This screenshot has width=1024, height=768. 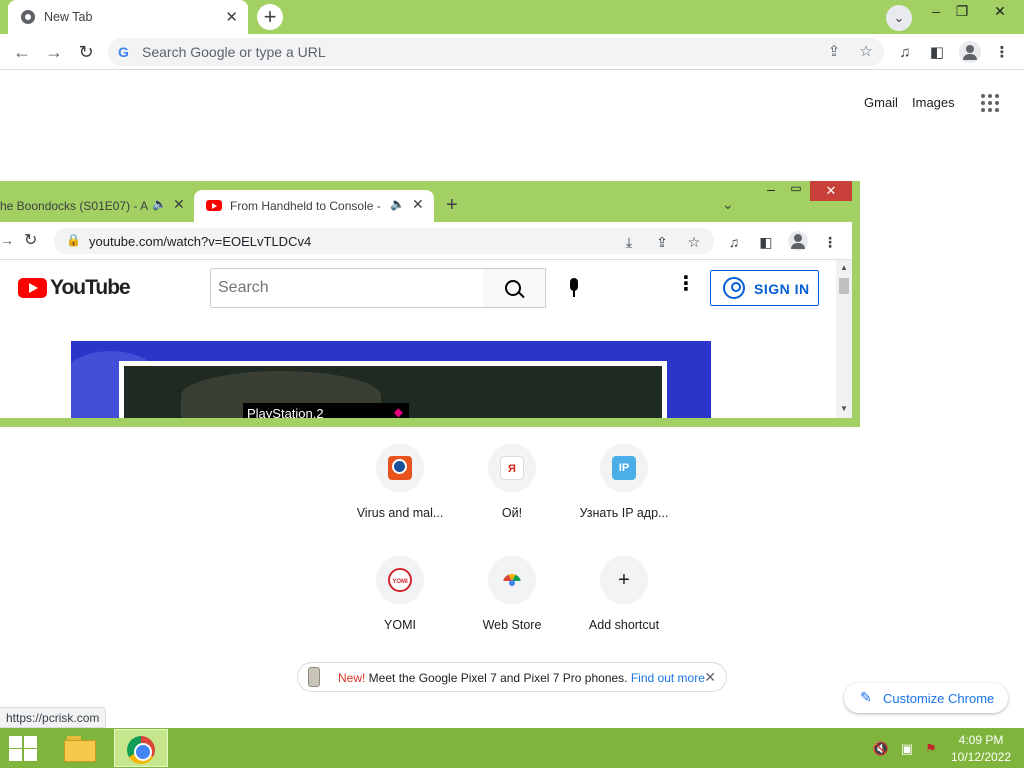 I want to click on google-g-icon: G, so click(x=123, y=52).